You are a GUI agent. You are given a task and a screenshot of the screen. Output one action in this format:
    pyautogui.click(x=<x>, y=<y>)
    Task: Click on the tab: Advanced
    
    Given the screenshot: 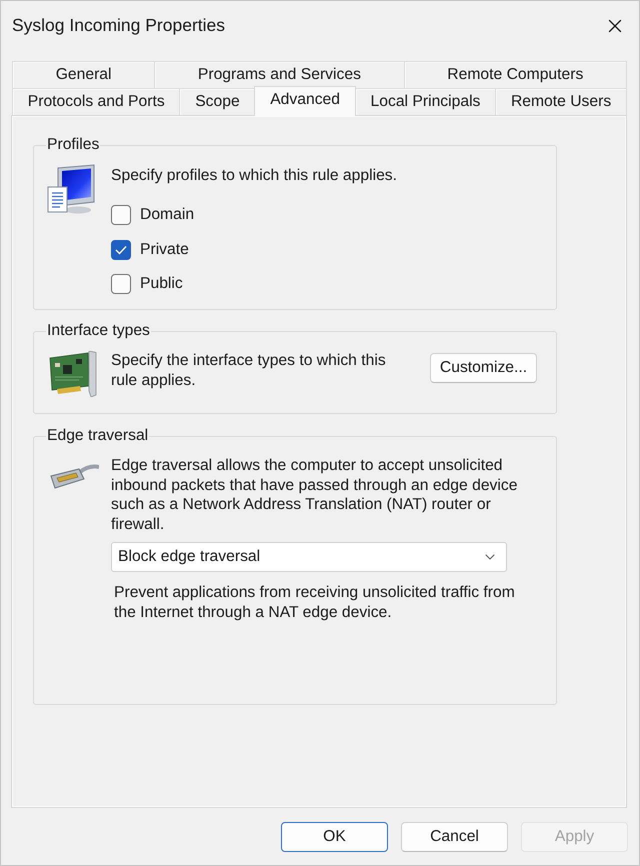 What is the action you would take?
    pyautogui.click(x=305, y=101)
    